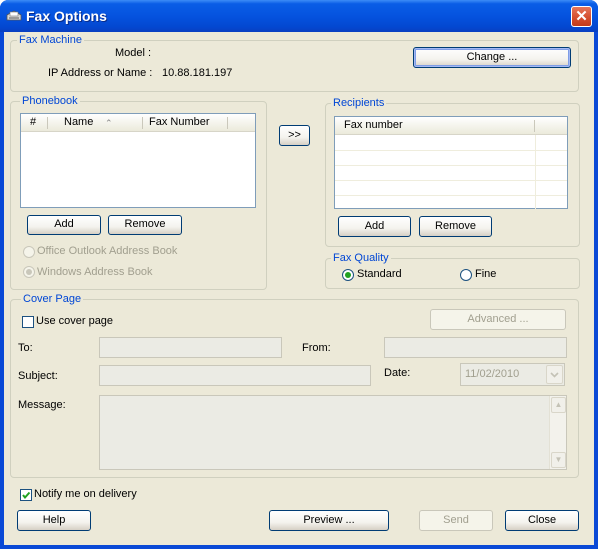  Describe the element at coordinates (50, 40) in the screenshot. I see `fax-machine-legend: Fax Machine` at that location.